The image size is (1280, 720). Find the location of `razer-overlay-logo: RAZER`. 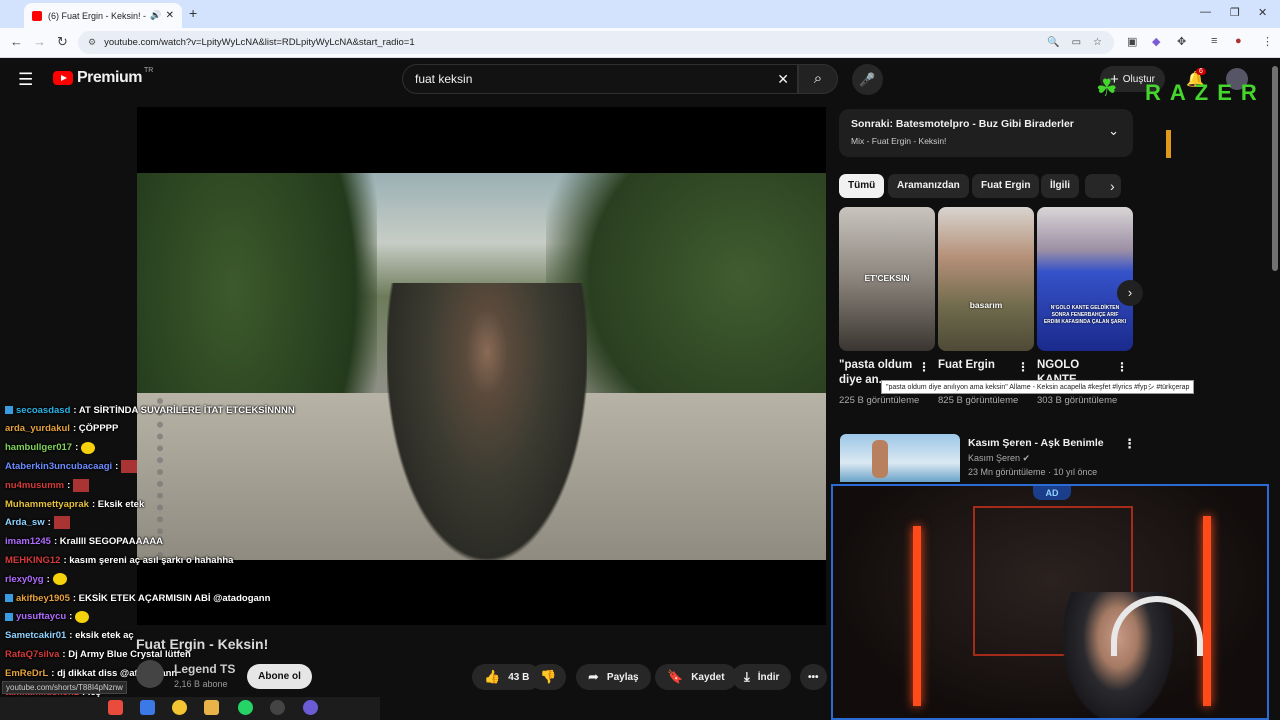

razer-overlay-logo: RAZER is located at coordinates (1205, 92).